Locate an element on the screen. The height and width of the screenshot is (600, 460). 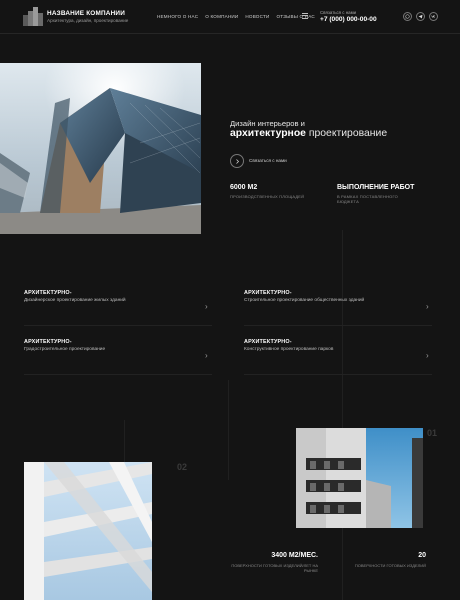
nav-item-news: НОВОСТИ is located at coordinates (257, 16).